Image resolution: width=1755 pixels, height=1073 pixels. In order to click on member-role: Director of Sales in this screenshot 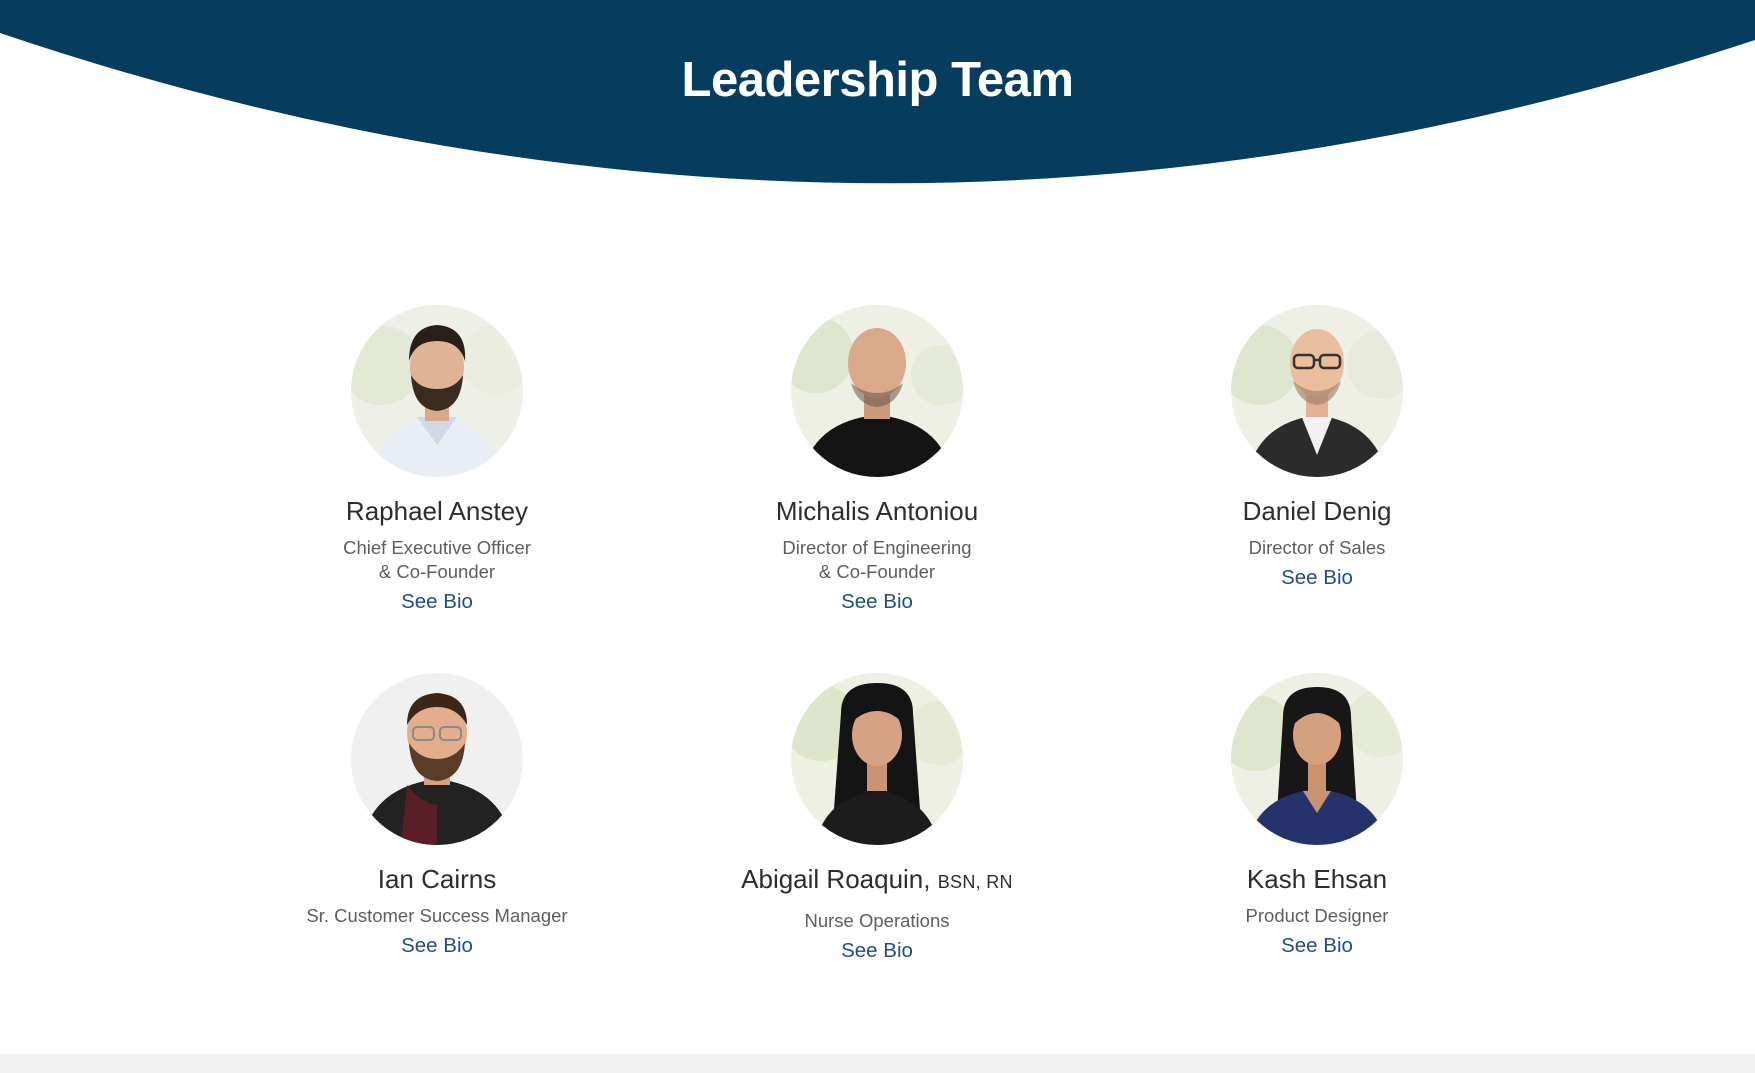, I will do `click(1317, 547)`.